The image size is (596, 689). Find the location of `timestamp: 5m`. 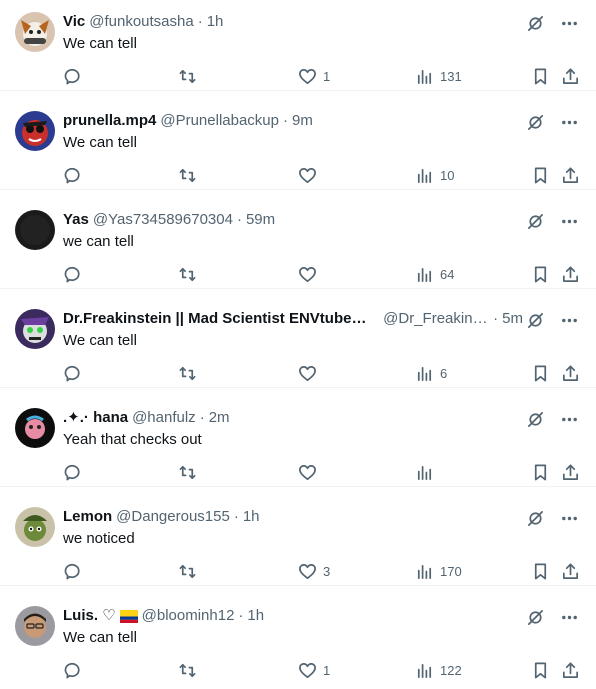

timestamp: 5m is located at coordinates (512, 319).